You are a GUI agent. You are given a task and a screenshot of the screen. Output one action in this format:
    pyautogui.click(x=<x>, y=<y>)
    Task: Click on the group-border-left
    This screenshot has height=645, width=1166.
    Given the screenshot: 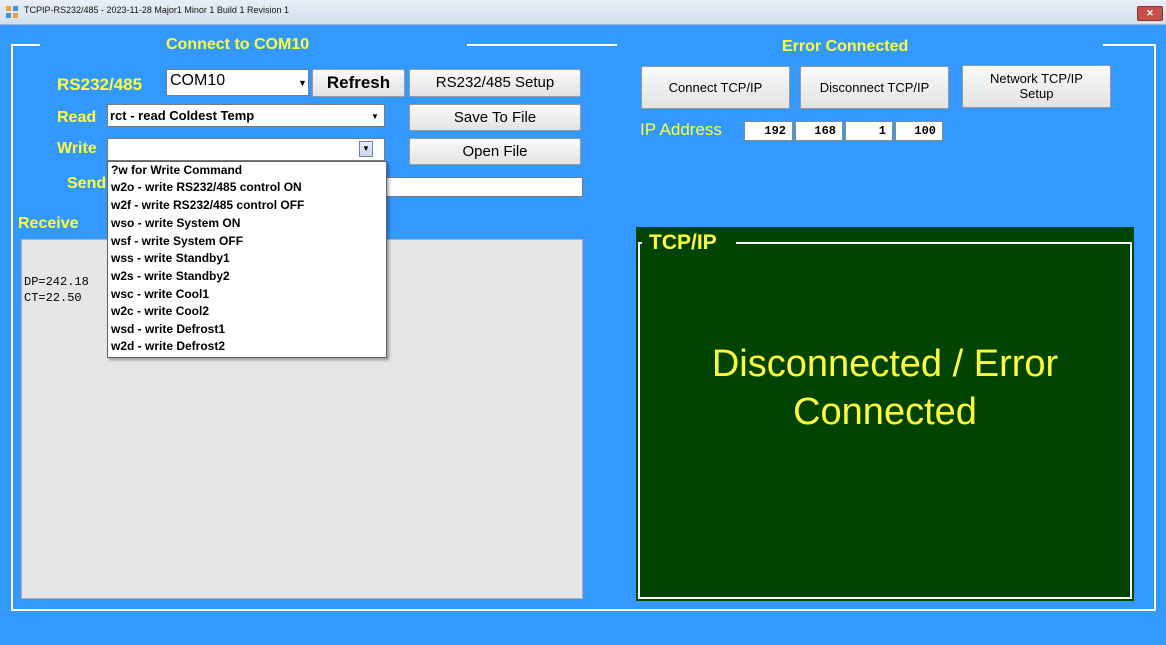 What is the action you would take?
    pyautogui.click(x=12, y=327)
    